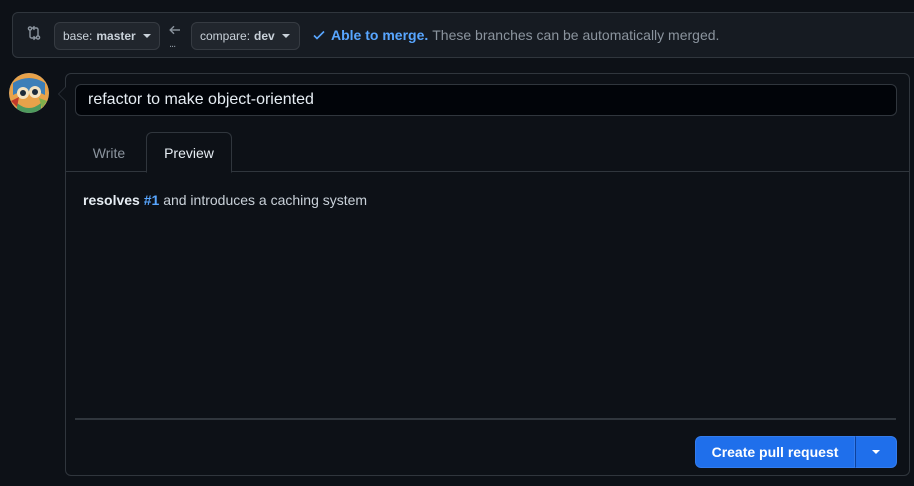 The image size is (914, 486). I want to click on merge-status-title: Able to merge., so click(380, 35).